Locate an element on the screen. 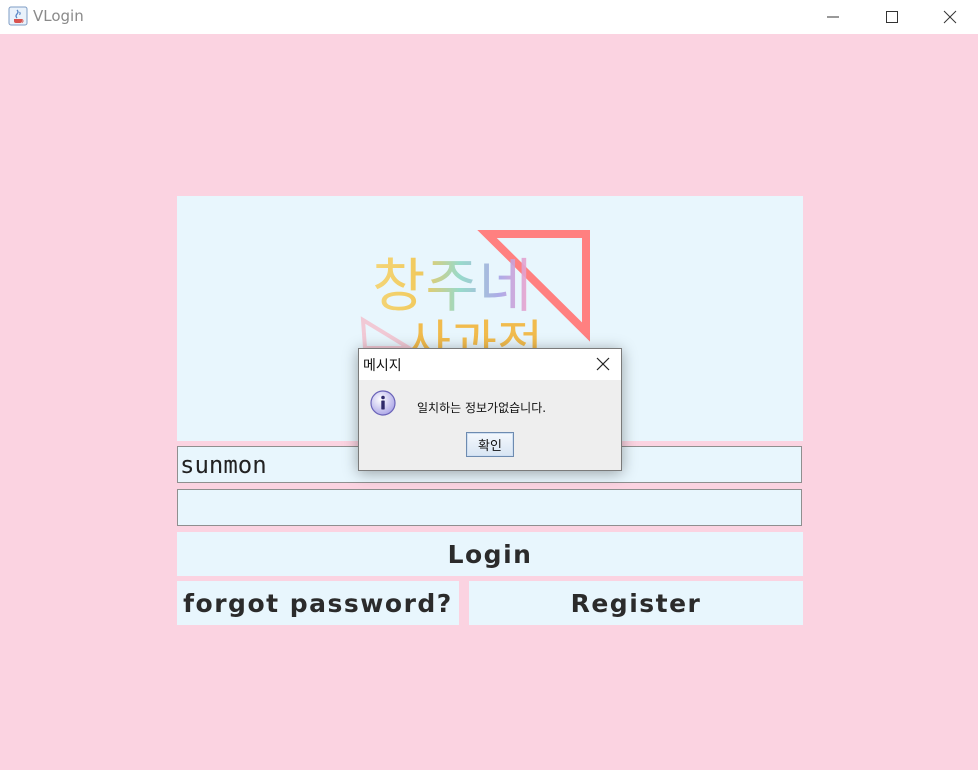 This screenshot has width=978, height=770. password-field is located at coordinates (489, 507).